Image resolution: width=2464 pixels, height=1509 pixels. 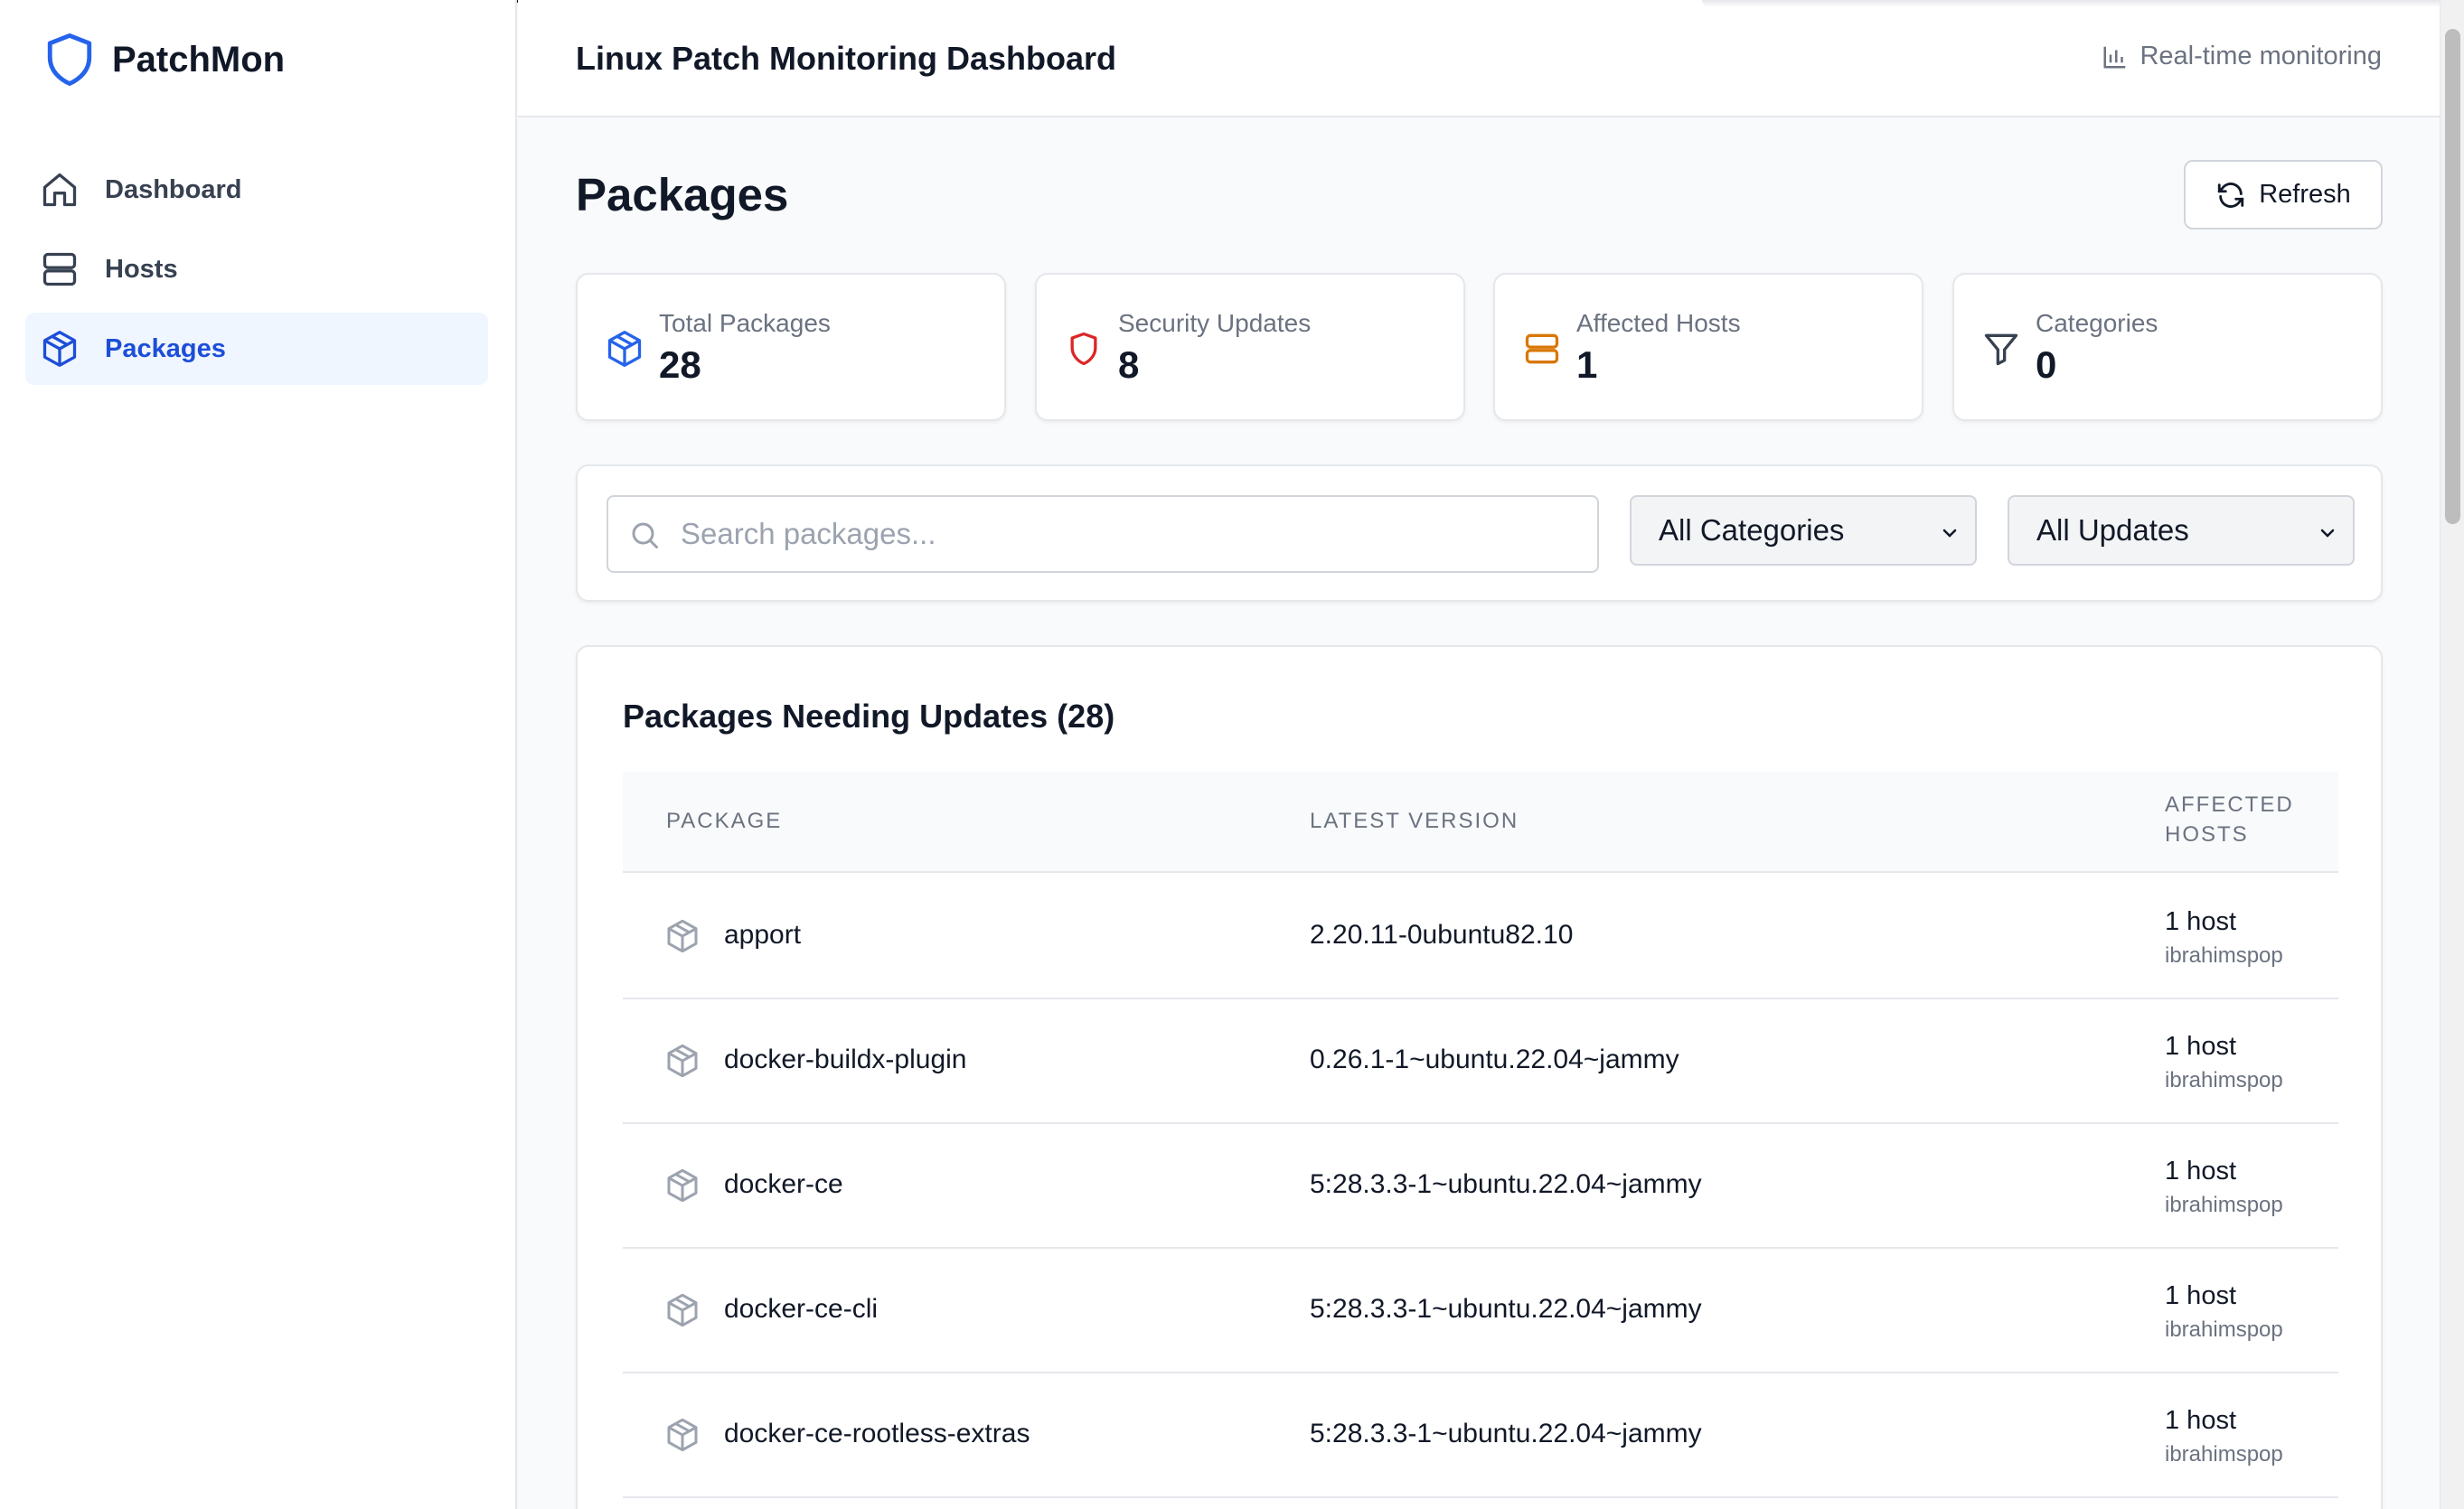 What do you see at coordinates (2097, 323) in the screenshot?
I see `stat-label: Categories` at bounding box center [2097, 323].